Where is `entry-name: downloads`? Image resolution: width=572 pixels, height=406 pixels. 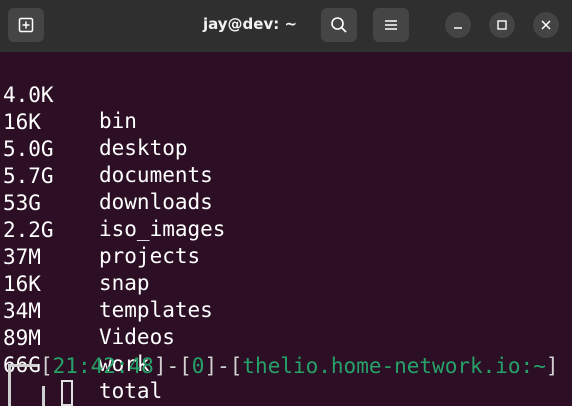
entry-name: downloads is located at coordinates (156, 202).